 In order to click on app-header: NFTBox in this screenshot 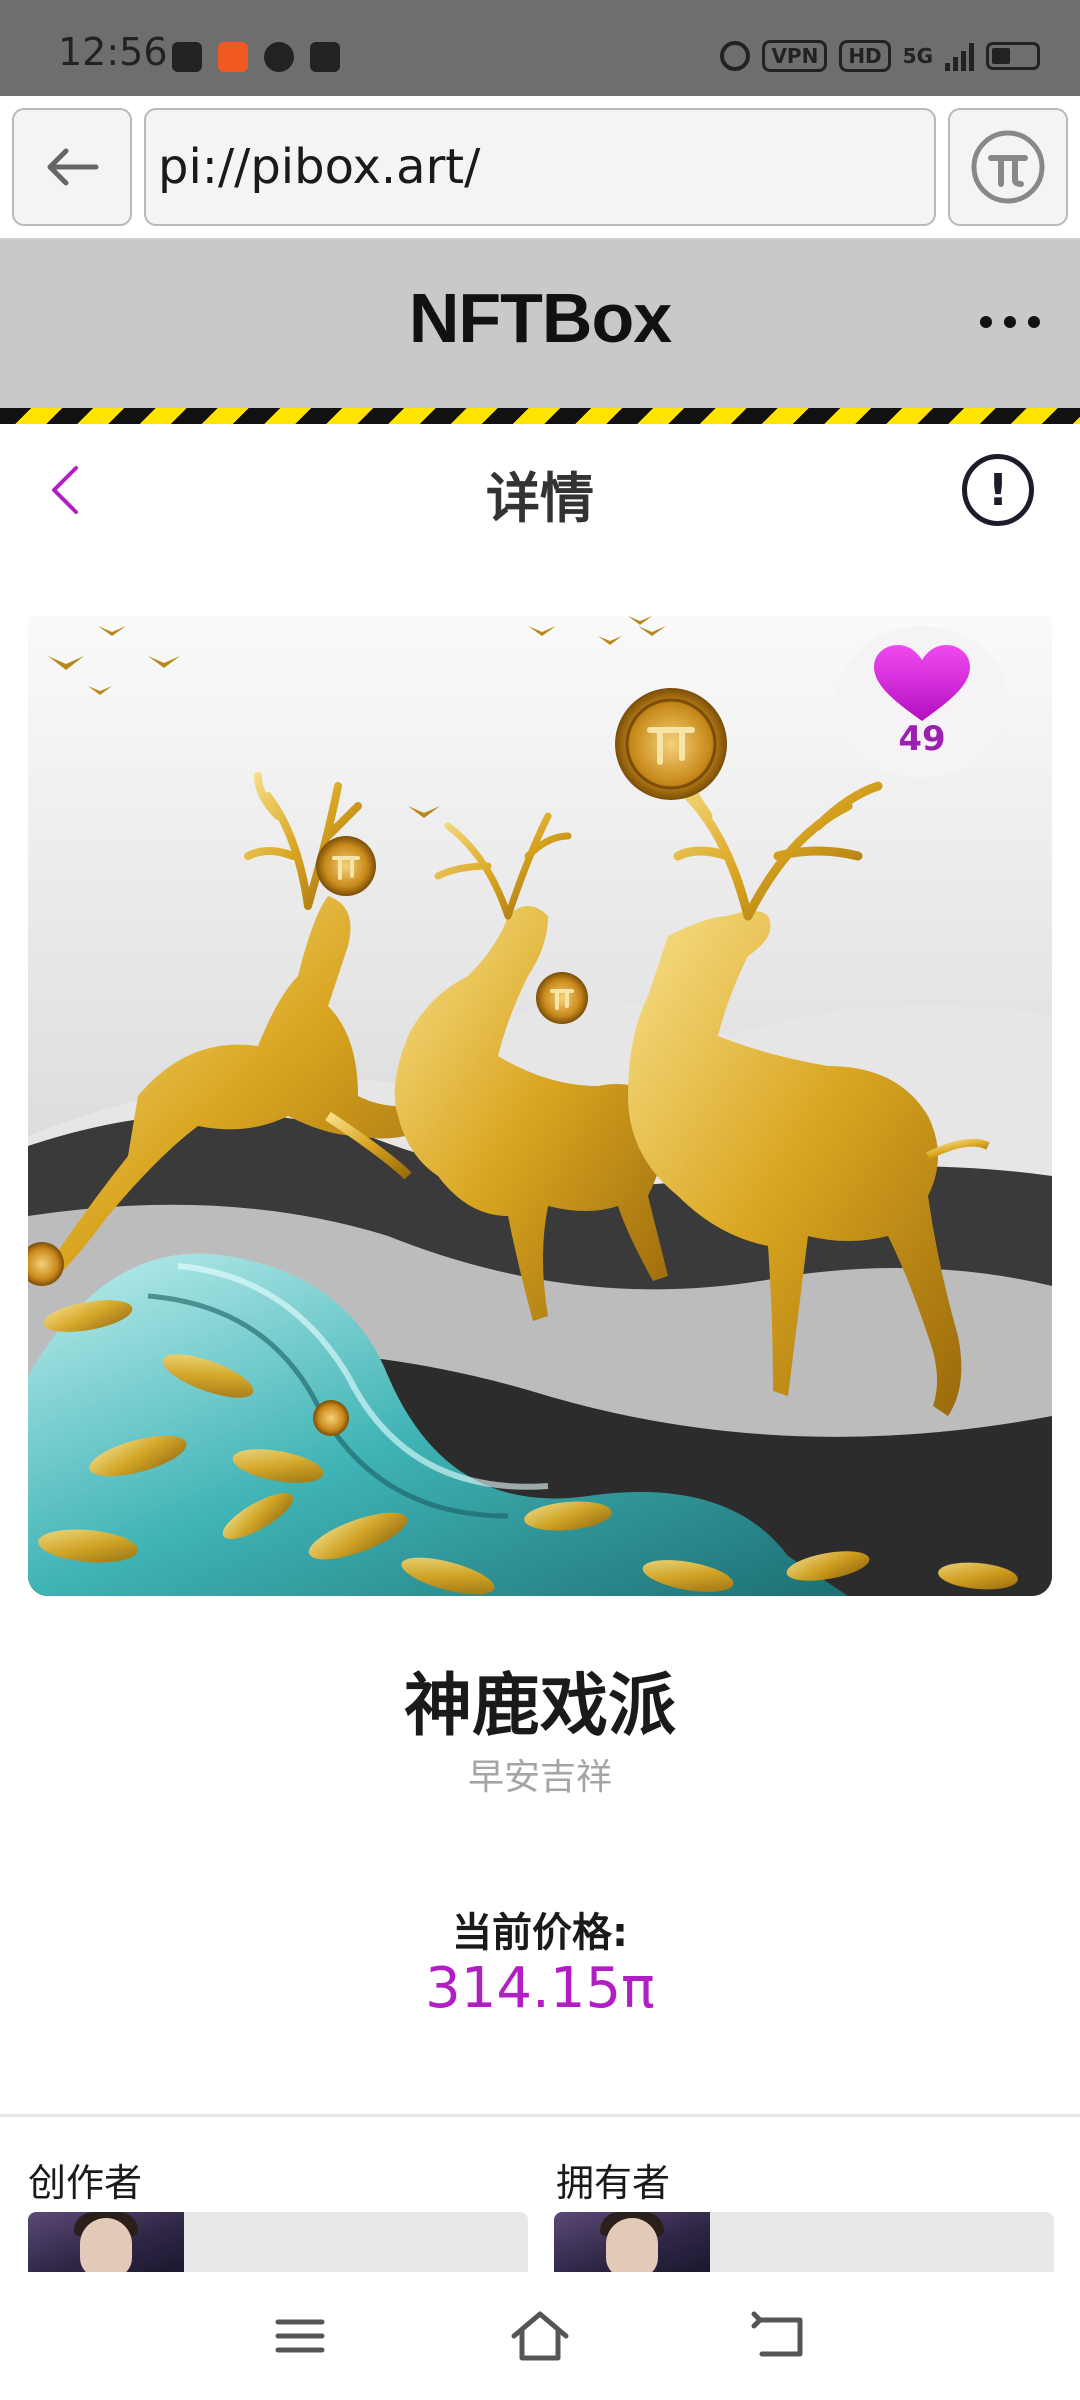, I will do `click(540, 324)`.